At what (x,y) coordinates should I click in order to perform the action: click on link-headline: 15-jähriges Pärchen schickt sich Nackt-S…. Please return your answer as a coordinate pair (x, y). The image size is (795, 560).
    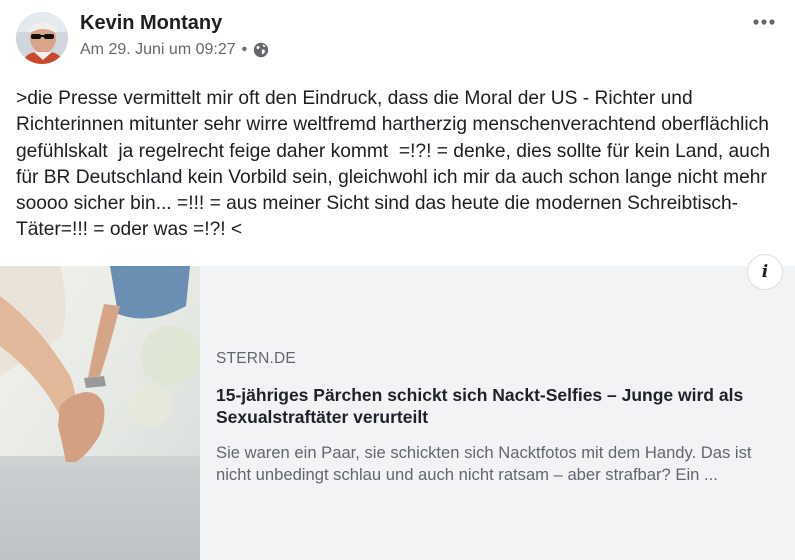
    Looking at the image, I should click on (496, 406).